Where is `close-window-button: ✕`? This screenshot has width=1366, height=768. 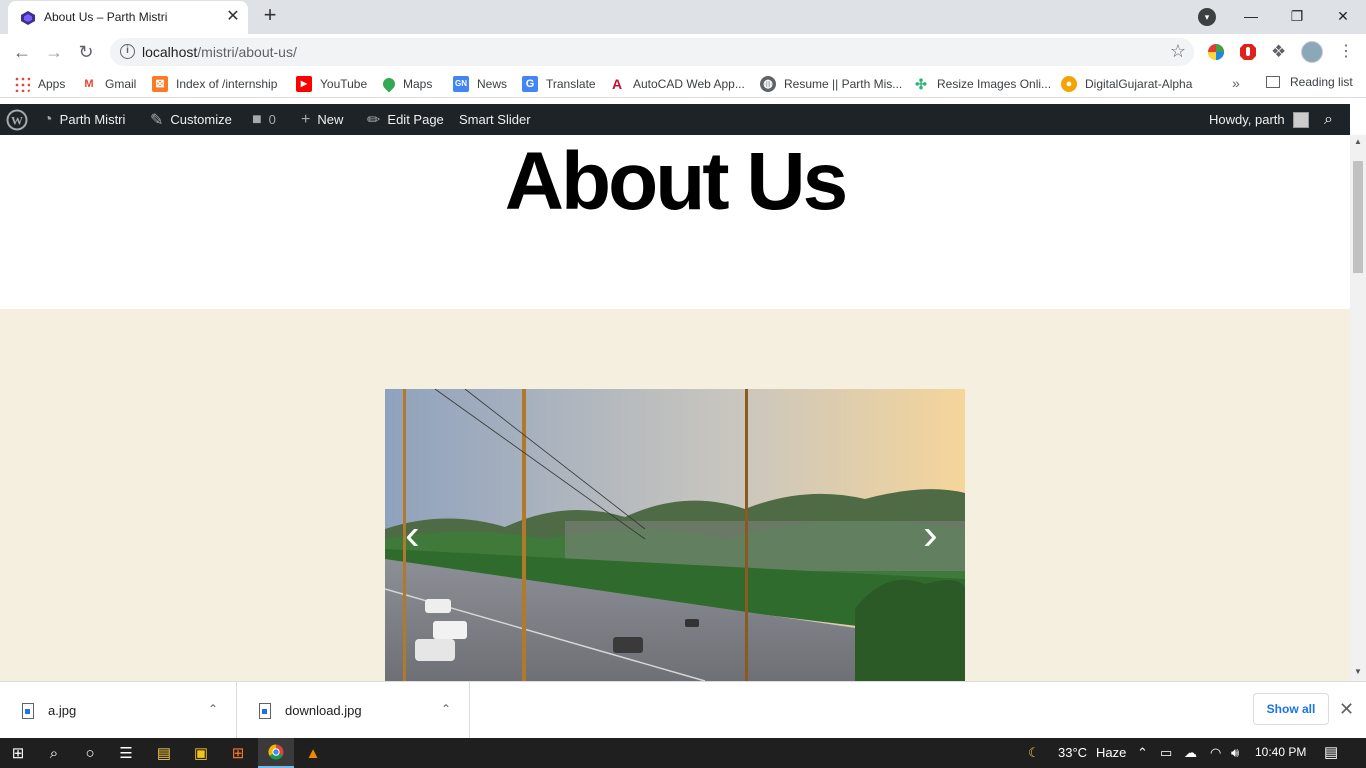
close-window-button: ✕ is located at coordinates (1343, 16).